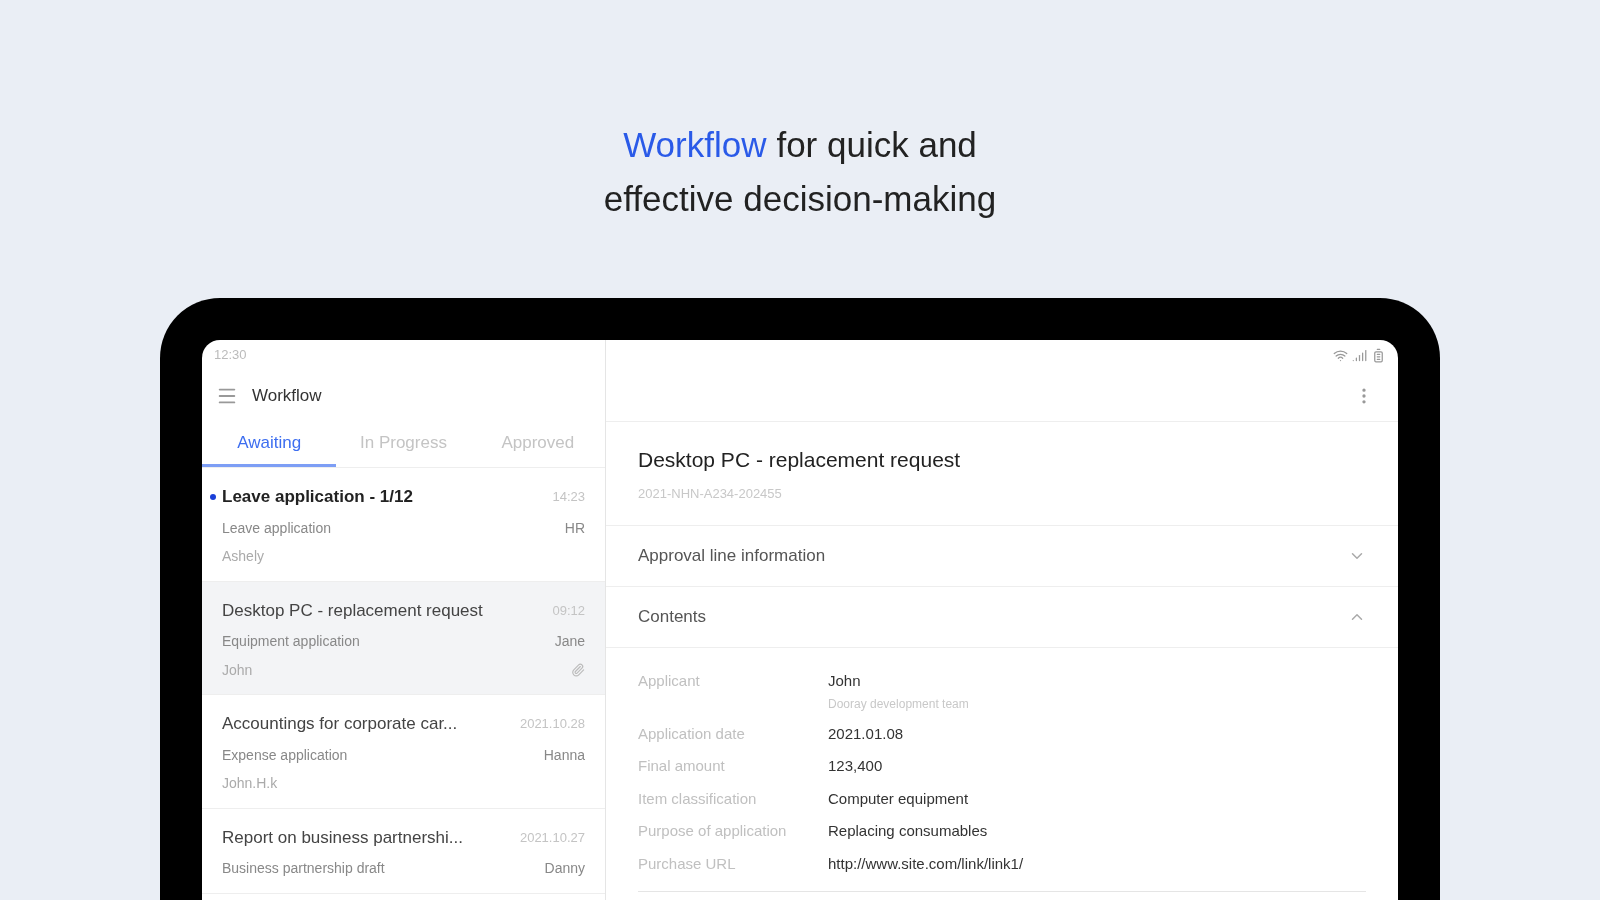 The image size is (1600, 900). Describe the element at coordinates (1002, 556) in the screenshot. I see `section-header: Approval line information` at that location.